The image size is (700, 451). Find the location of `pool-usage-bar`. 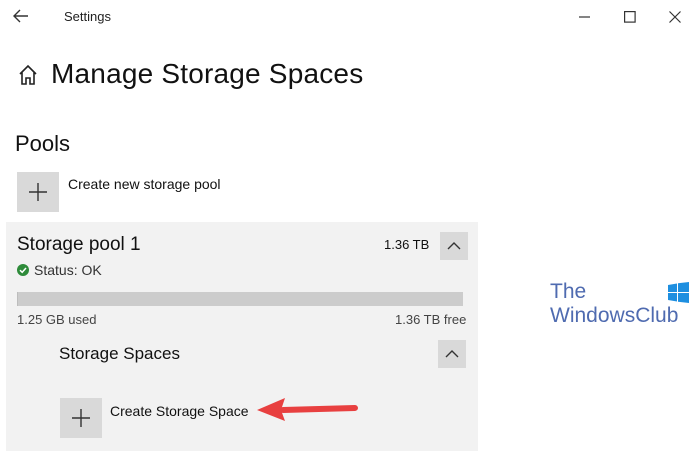

pool-usage-bar is located at coordinates (240, 299).